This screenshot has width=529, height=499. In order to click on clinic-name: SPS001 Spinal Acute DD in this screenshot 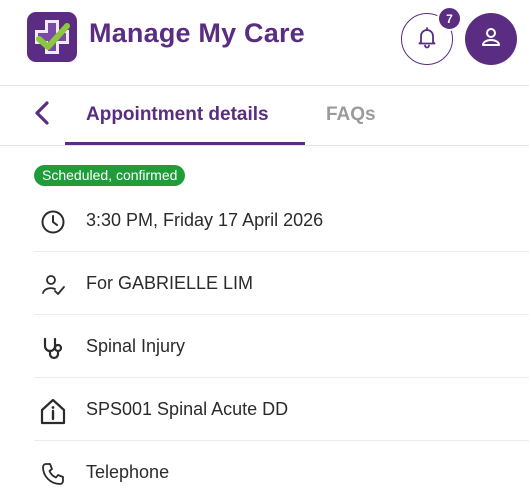, I will do `click(187, 409)`.